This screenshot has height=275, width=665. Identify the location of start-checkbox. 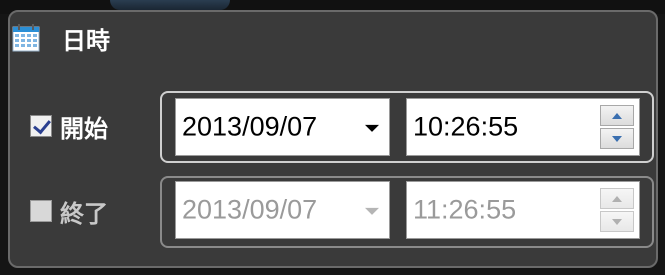
(41, 126).